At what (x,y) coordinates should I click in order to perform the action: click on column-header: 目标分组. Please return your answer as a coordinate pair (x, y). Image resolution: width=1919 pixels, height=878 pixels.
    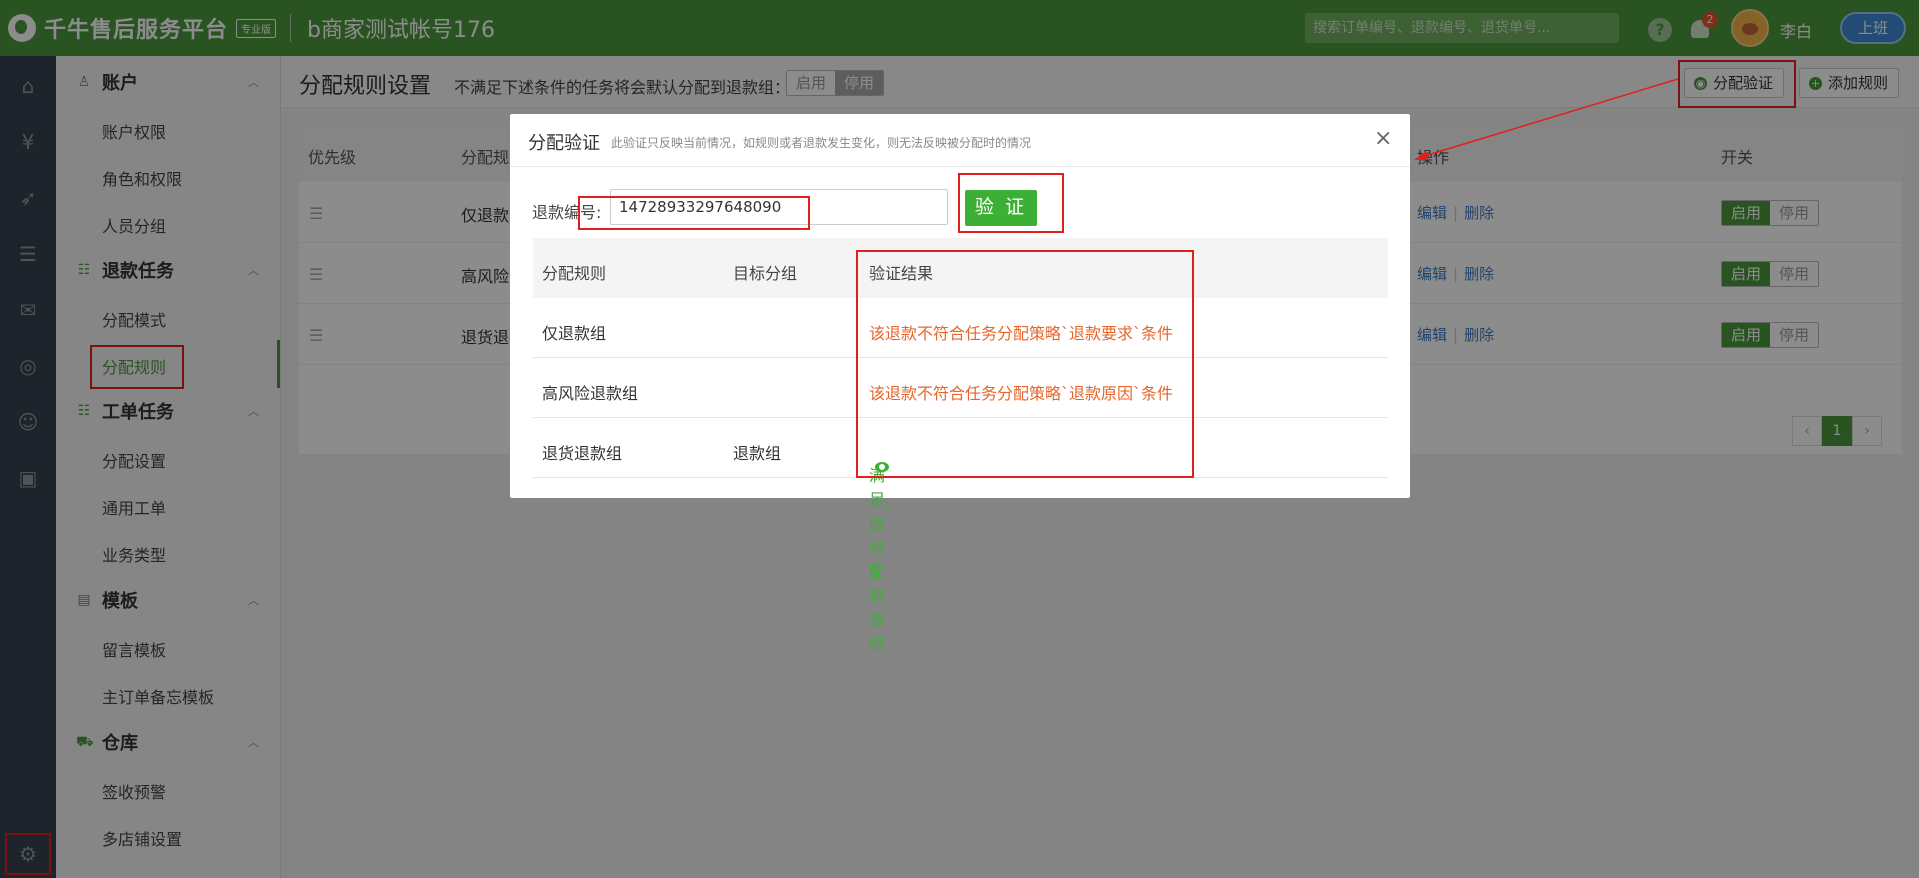
    Looking at the image, I should click on (765, 273).